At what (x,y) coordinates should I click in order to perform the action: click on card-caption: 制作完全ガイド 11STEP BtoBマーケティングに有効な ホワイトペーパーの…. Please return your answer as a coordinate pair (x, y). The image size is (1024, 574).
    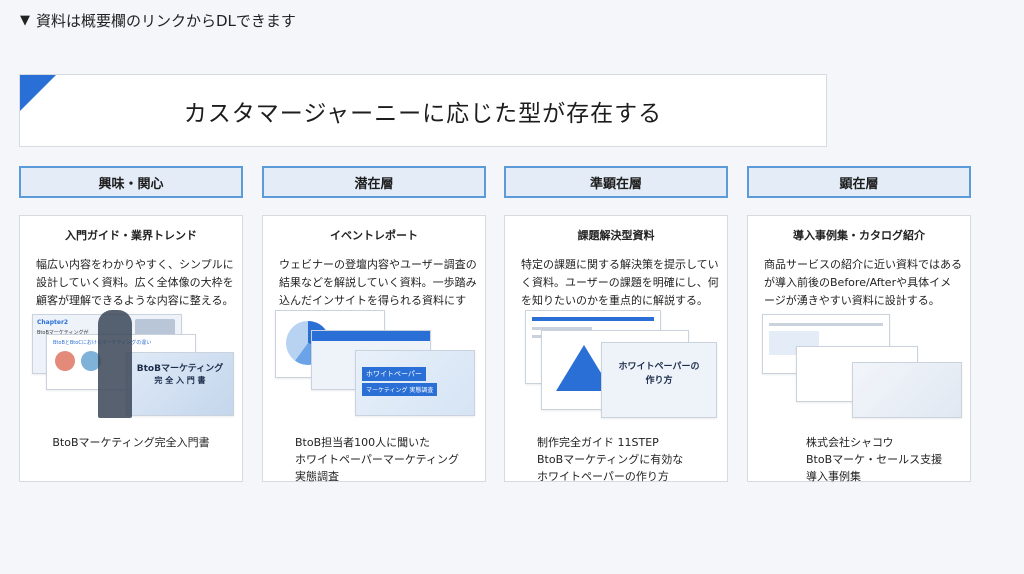
    Looking at the image, I should click on (610, 459).